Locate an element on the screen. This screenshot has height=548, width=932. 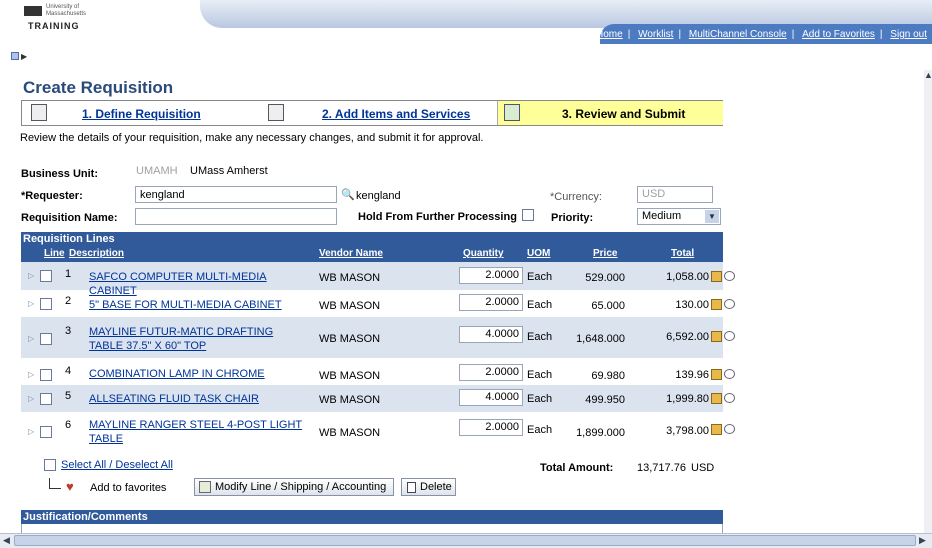
item-description-link: 5" BASE FOR MULTI-MEDIA CABINET is located at coordinates (196, 305).